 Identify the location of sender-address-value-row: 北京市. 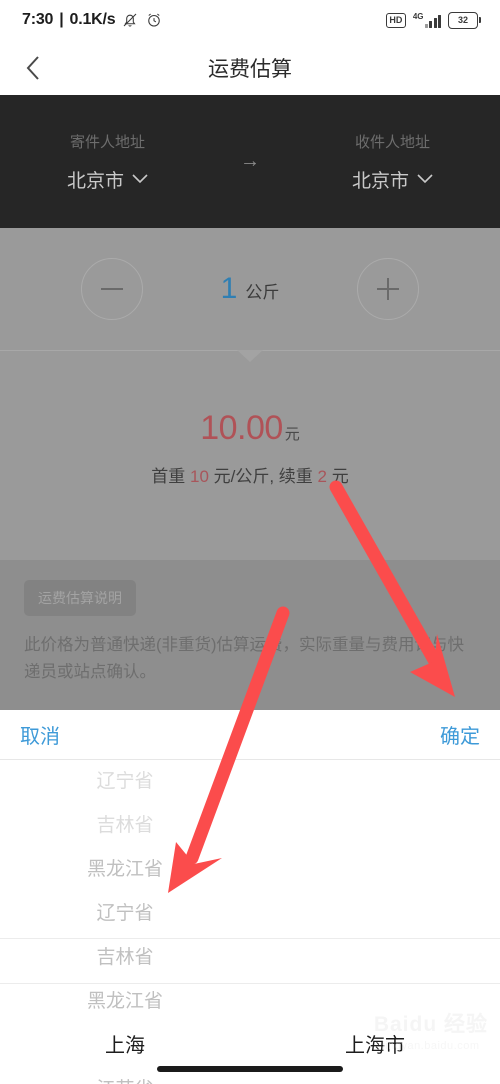
(107, 179).